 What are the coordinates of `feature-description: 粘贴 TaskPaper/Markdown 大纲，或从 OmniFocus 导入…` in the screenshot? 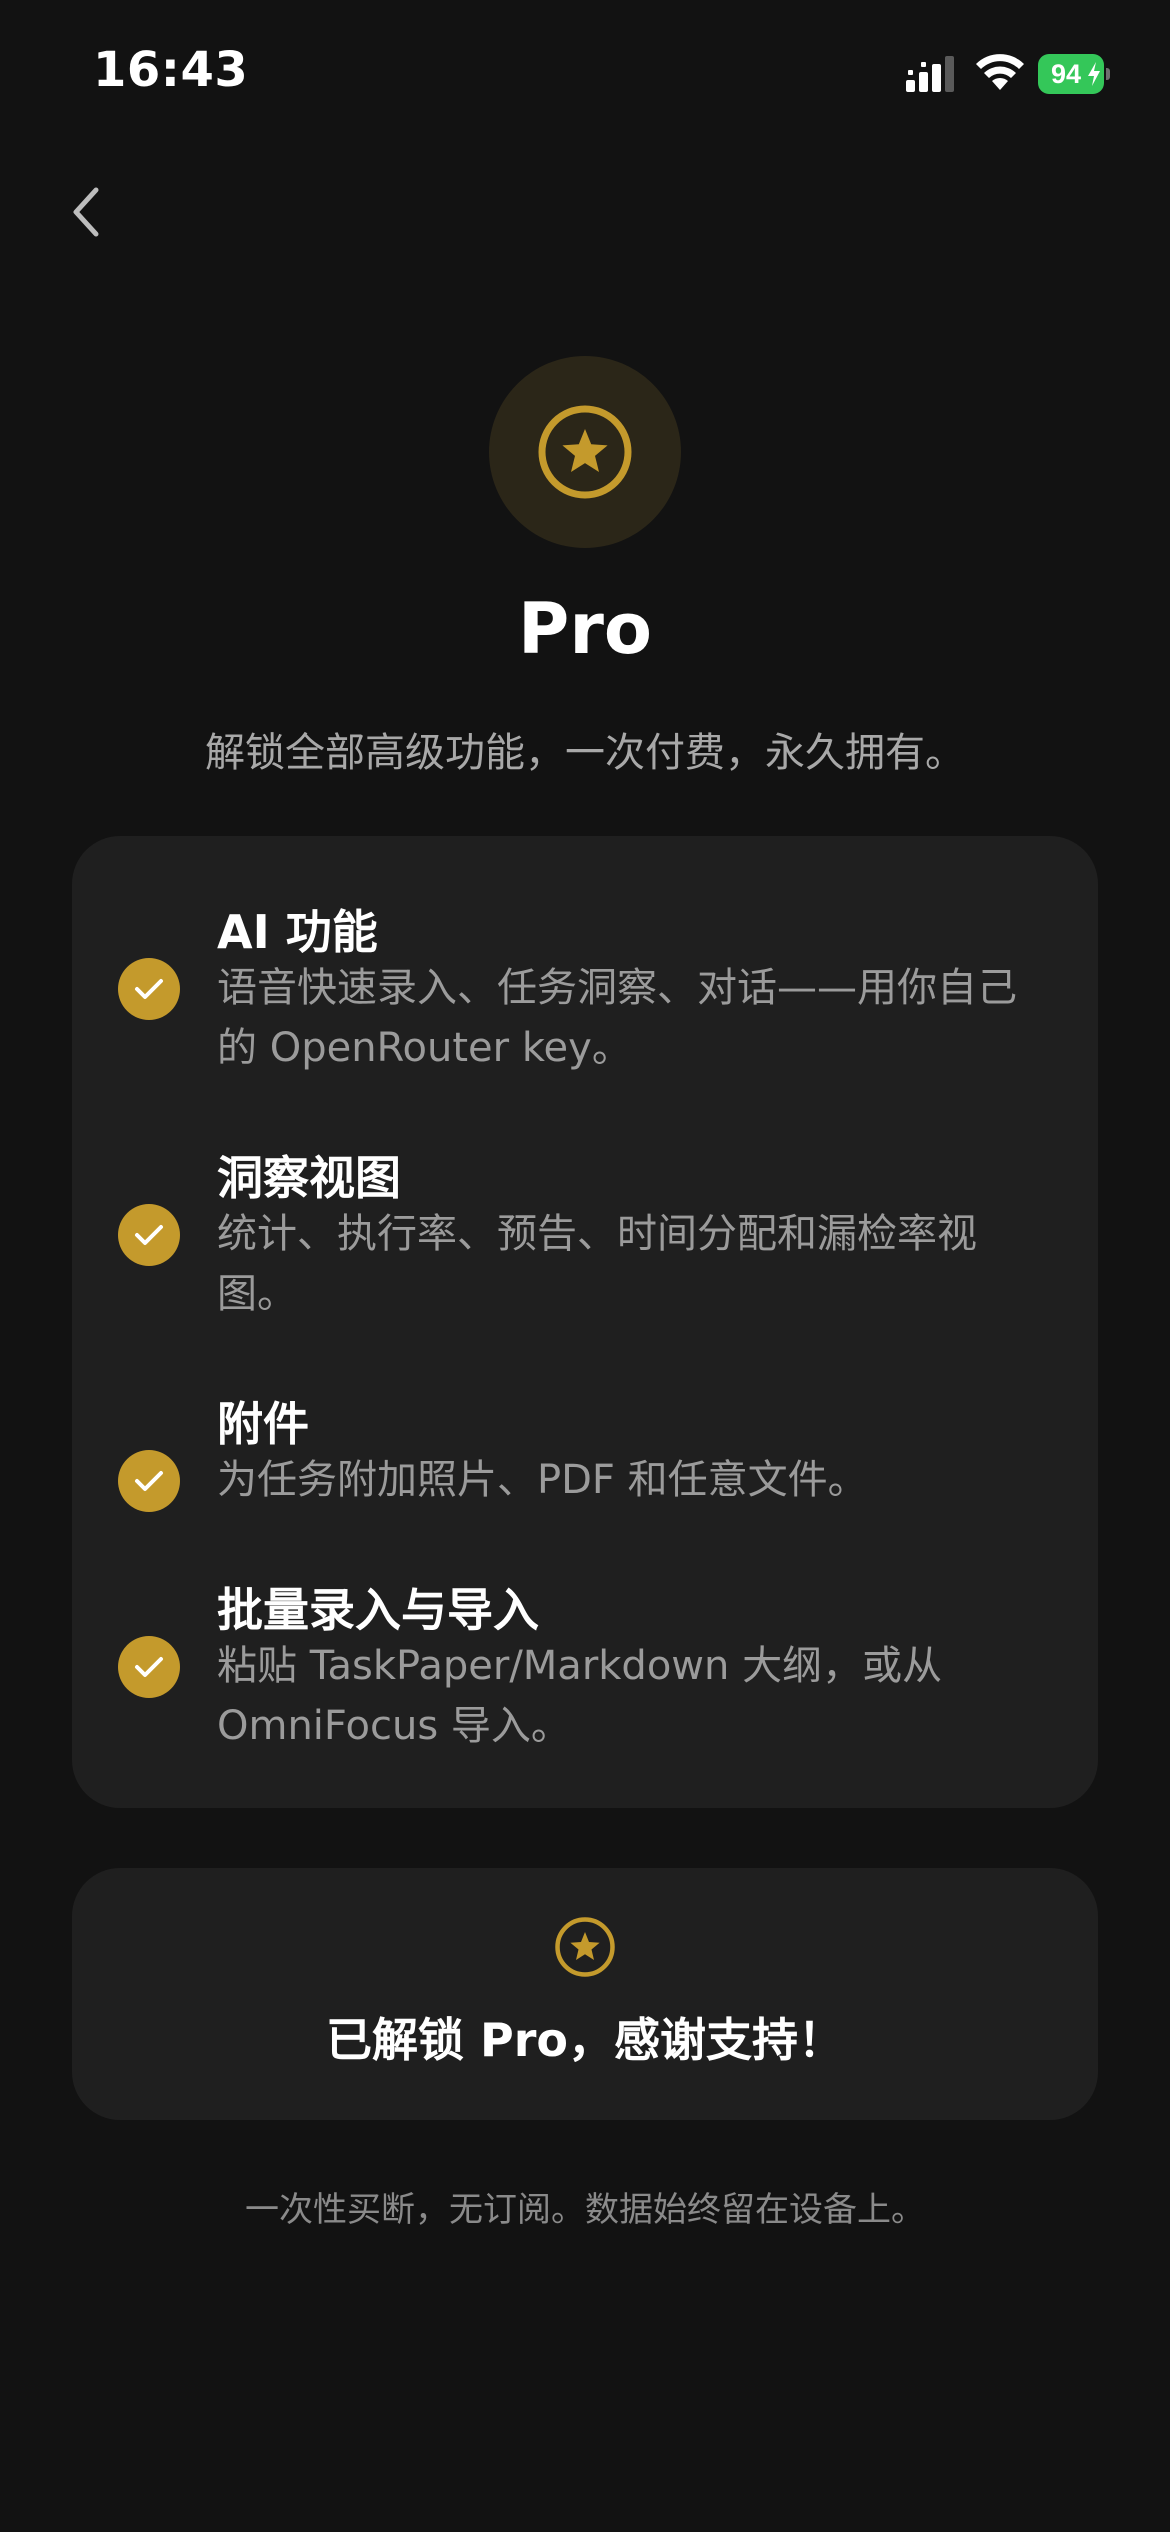 It's located at (627, 1696).